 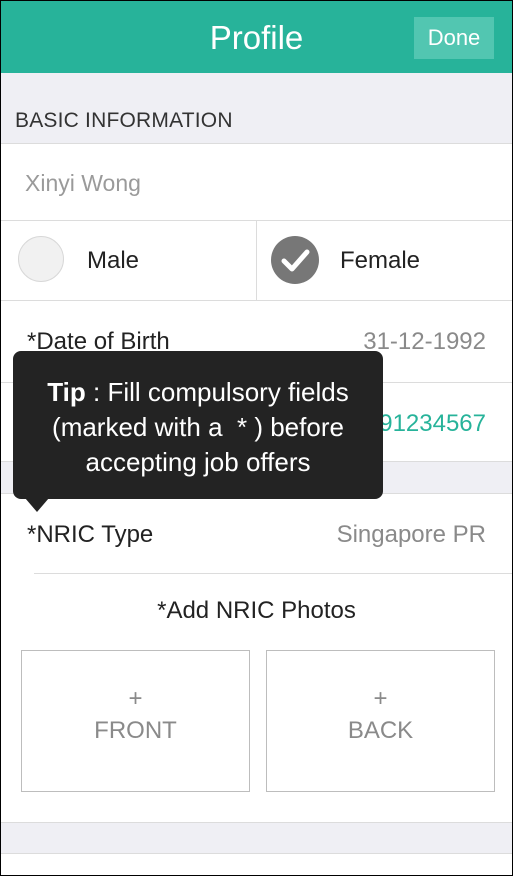 I want to click on add-back-photo-button: + BACK, so click(x=380, y=721).